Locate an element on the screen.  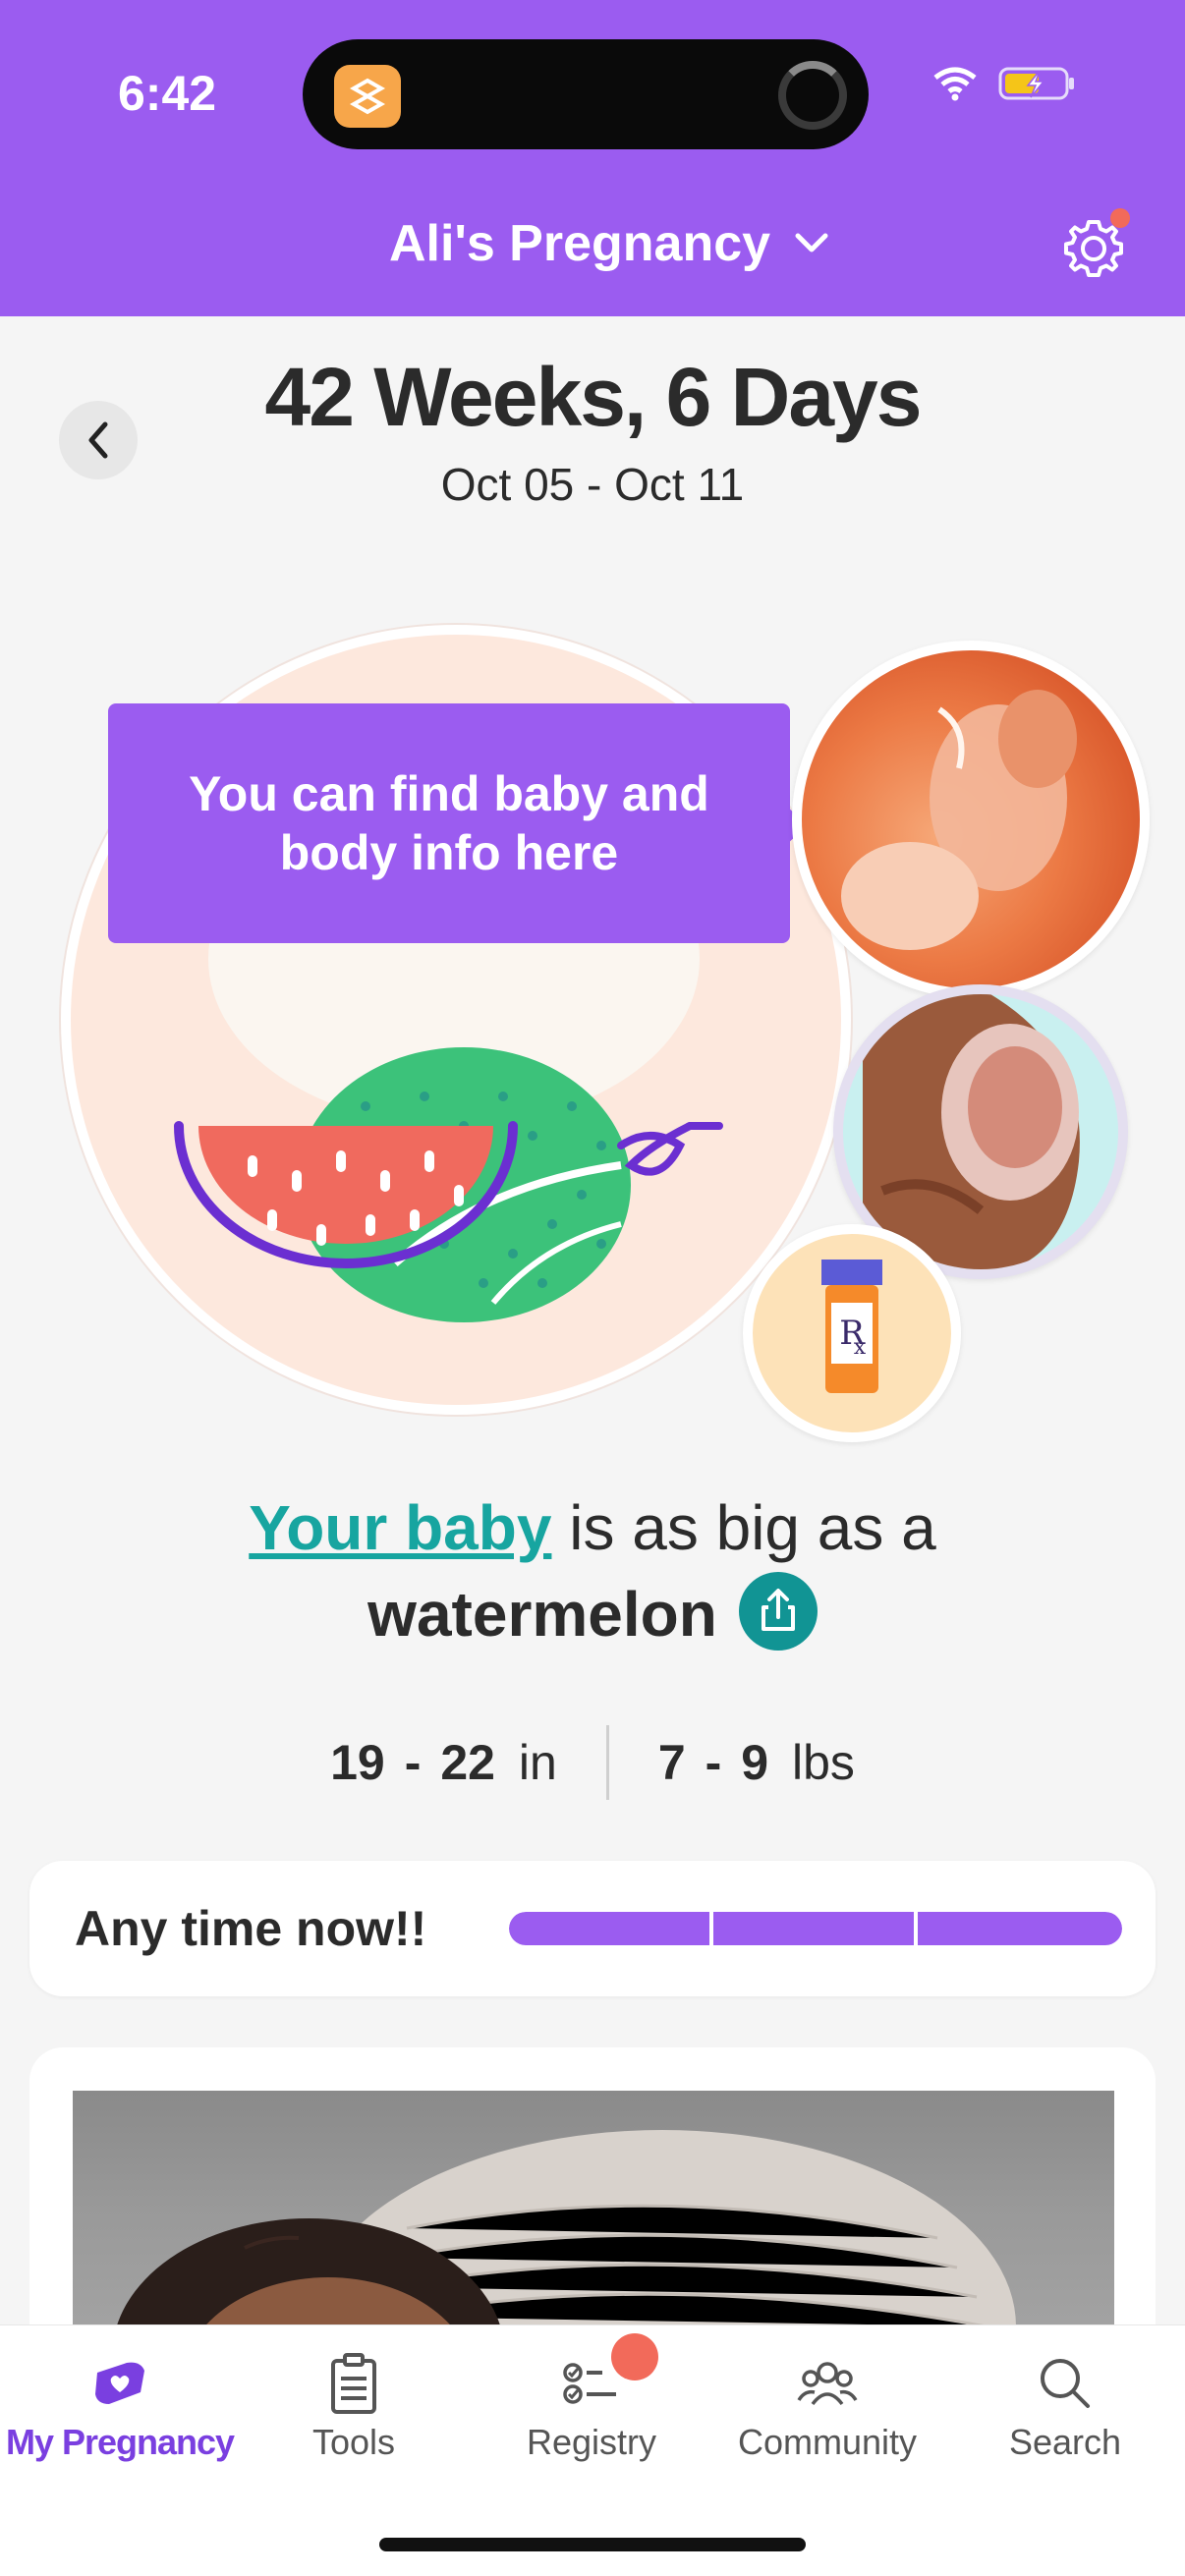
length-unit: in is located at coordinates (538, 1762).